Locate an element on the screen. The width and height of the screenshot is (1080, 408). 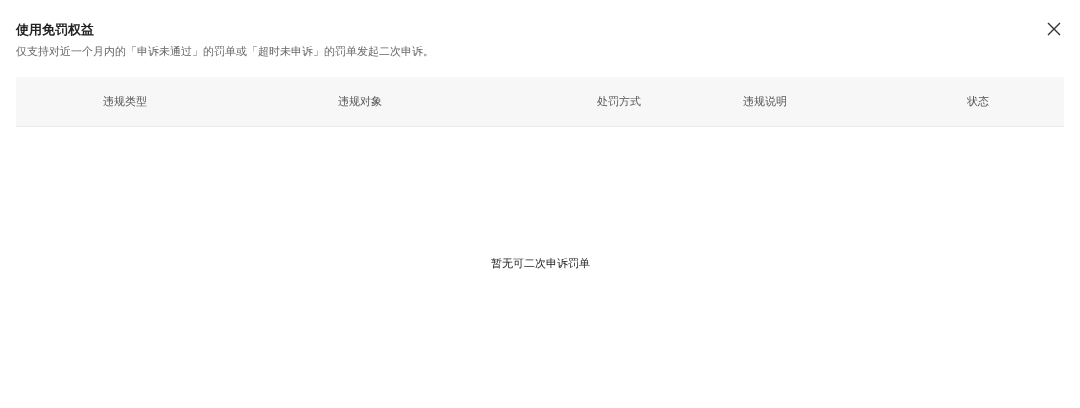
dialog-description: 仅支持对近一个月内的「申诉未通过」的罚单或「超时未申诉」的罚单发起二次申诉。 is located at coordinates (225, 51).